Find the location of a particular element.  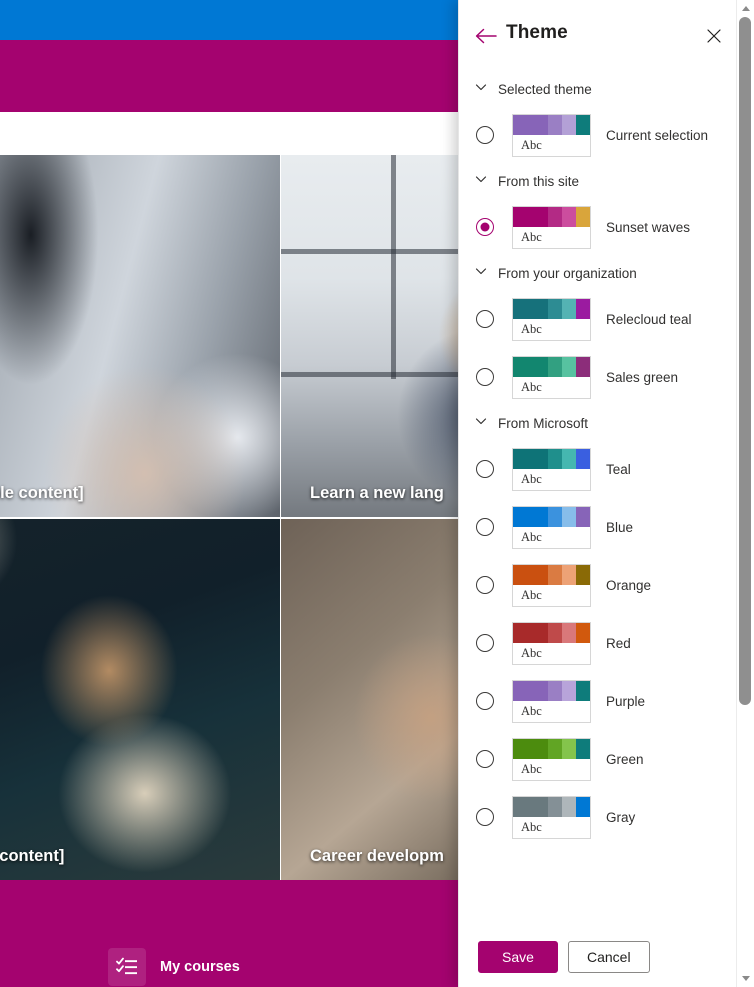

theme-option: Abc Orange is located at coordinates (598, 585).